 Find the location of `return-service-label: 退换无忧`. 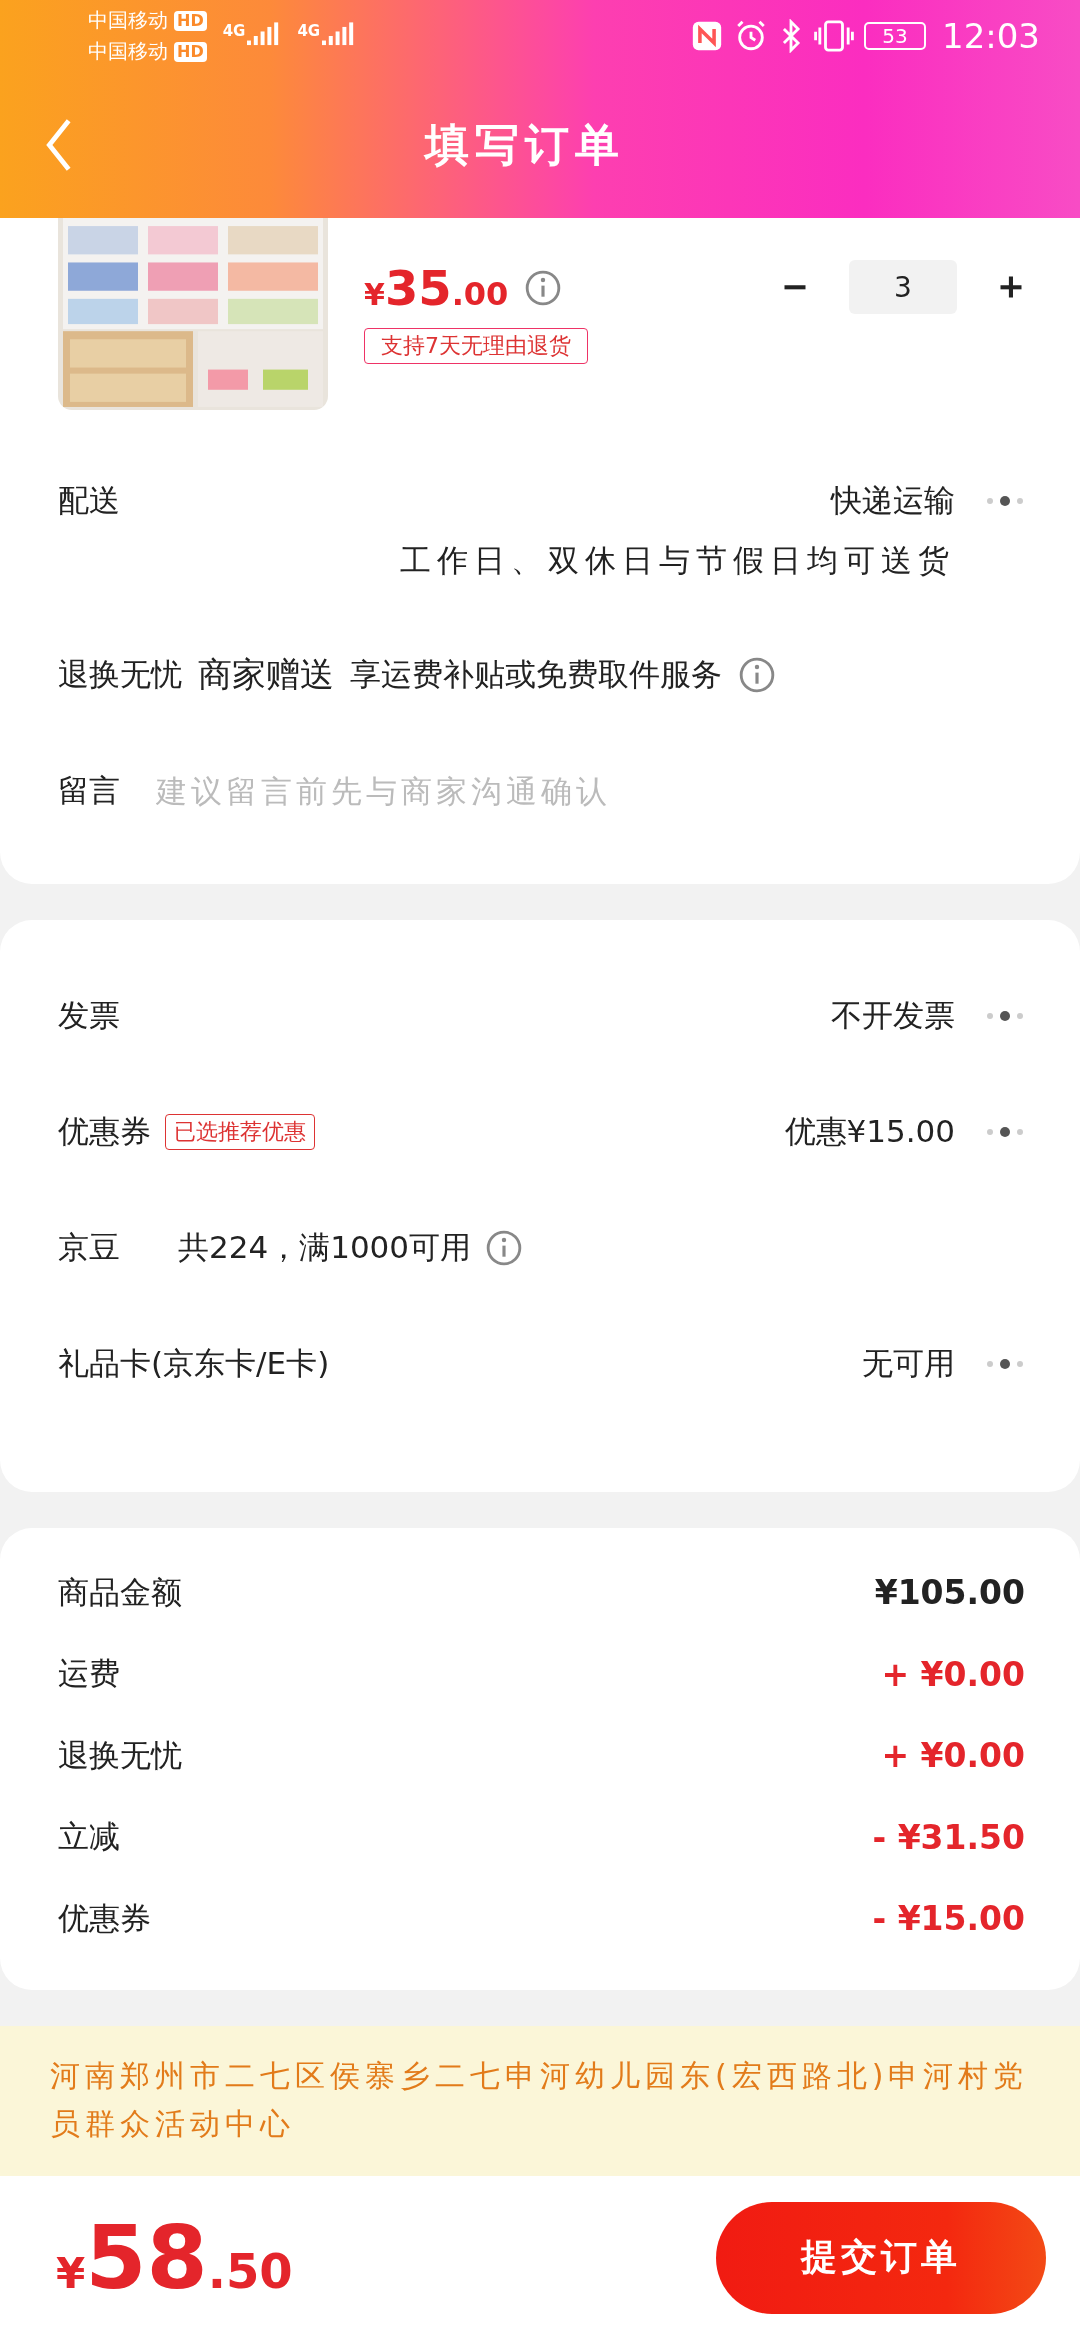

return-service-label: 退换无忧 is located at coordinates (120, 674).